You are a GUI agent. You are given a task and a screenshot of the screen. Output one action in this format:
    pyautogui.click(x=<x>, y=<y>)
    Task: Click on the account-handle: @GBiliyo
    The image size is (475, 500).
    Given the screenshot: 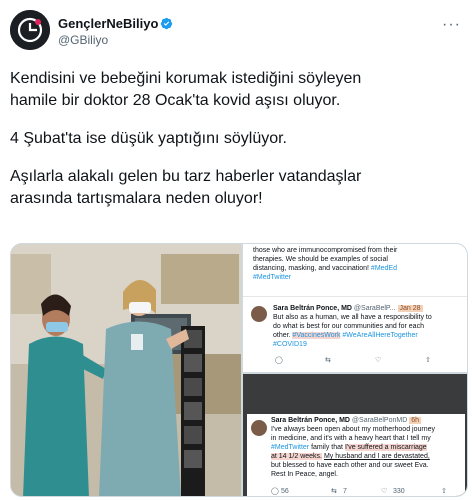 What is the action you would take?
    pyautogui.click(x=83, y=40)
    